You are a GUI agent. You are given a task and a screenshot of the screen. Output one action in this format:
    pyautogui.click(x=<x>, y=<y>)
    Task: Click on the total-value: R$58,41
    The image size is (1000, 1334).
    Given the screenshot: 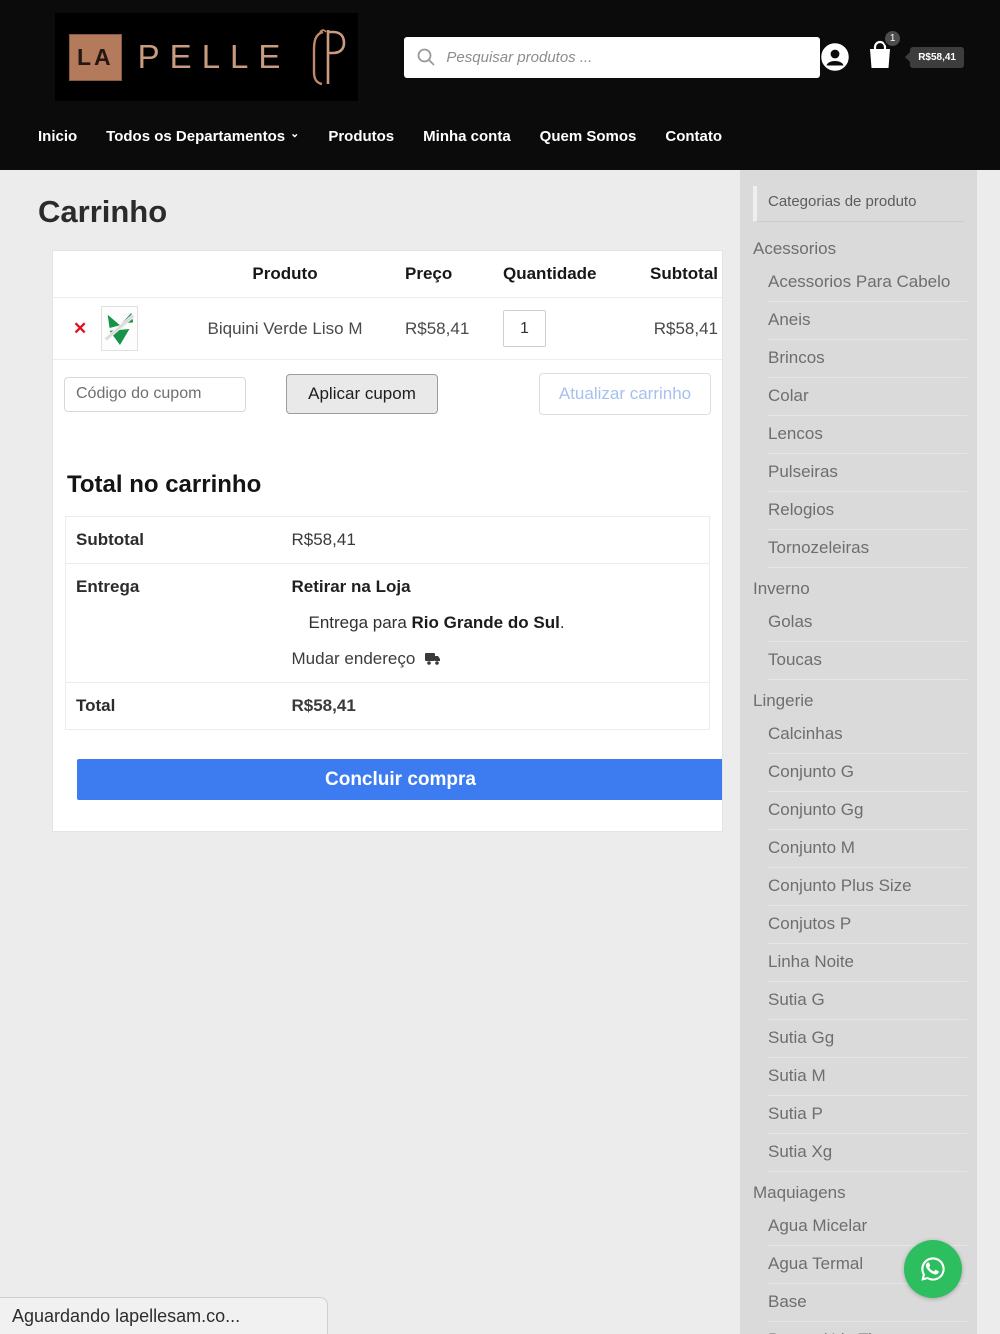 What is the action you would take?
    pyautogui.click(x=323, y=705)
    